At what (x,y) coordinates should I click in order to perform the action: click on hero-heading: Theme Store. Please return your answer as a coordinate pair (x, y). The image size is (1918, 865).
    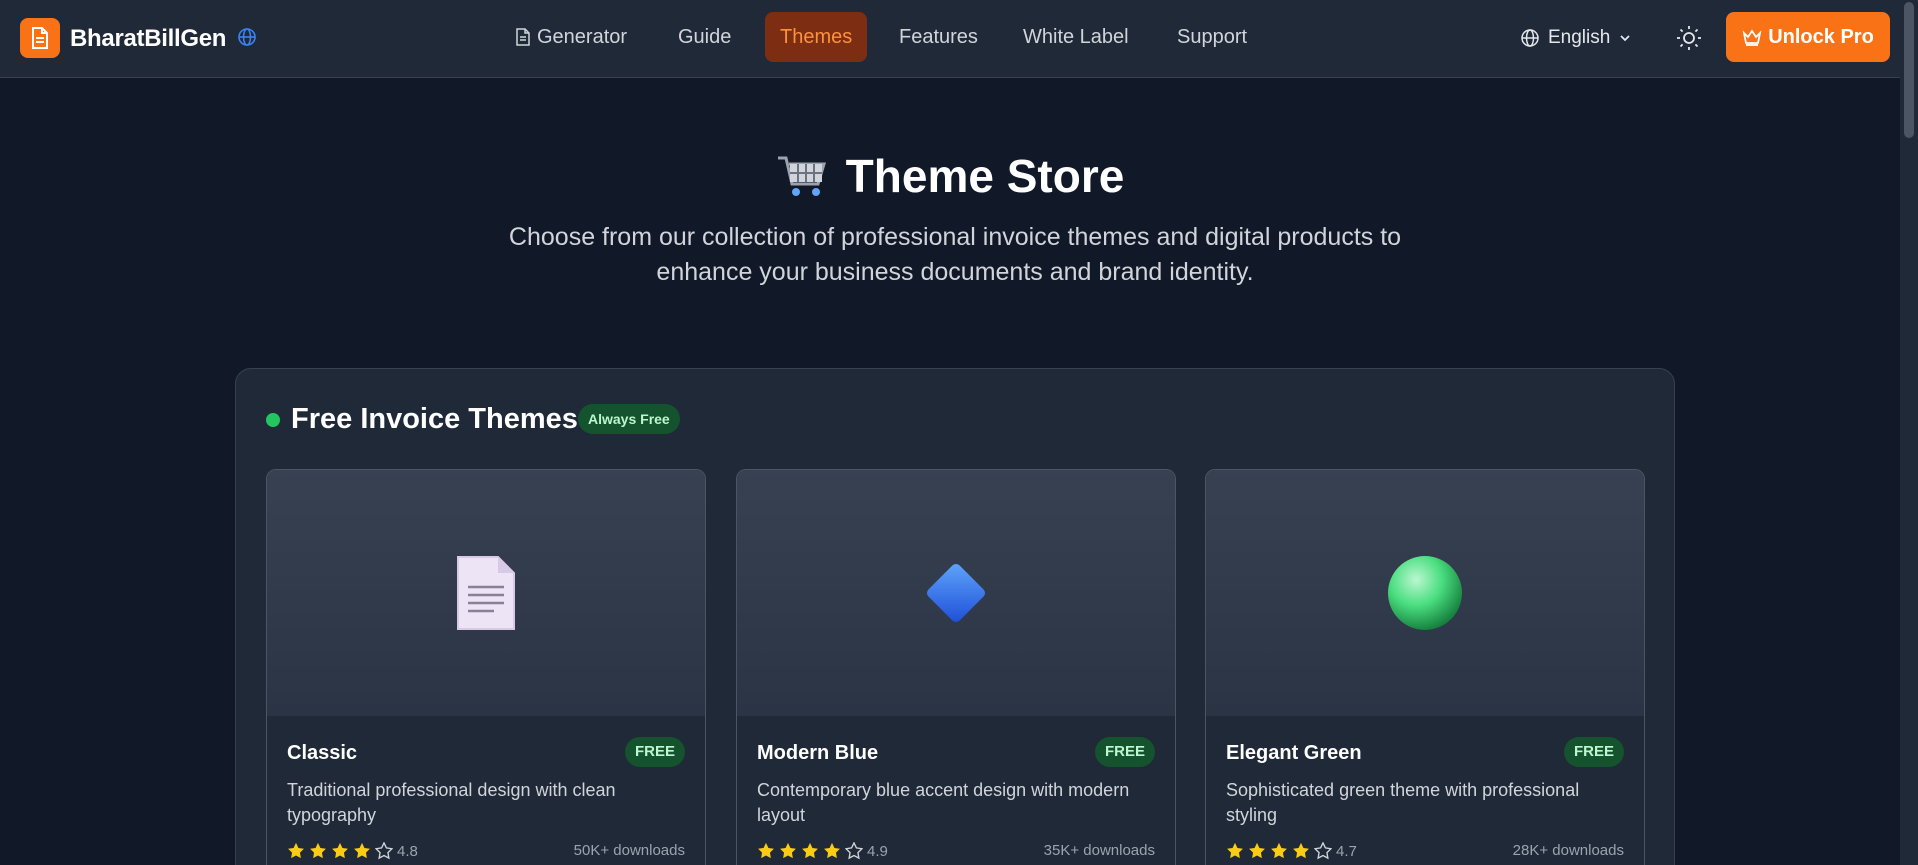
    Looking at the image, I should click on (950, 176).